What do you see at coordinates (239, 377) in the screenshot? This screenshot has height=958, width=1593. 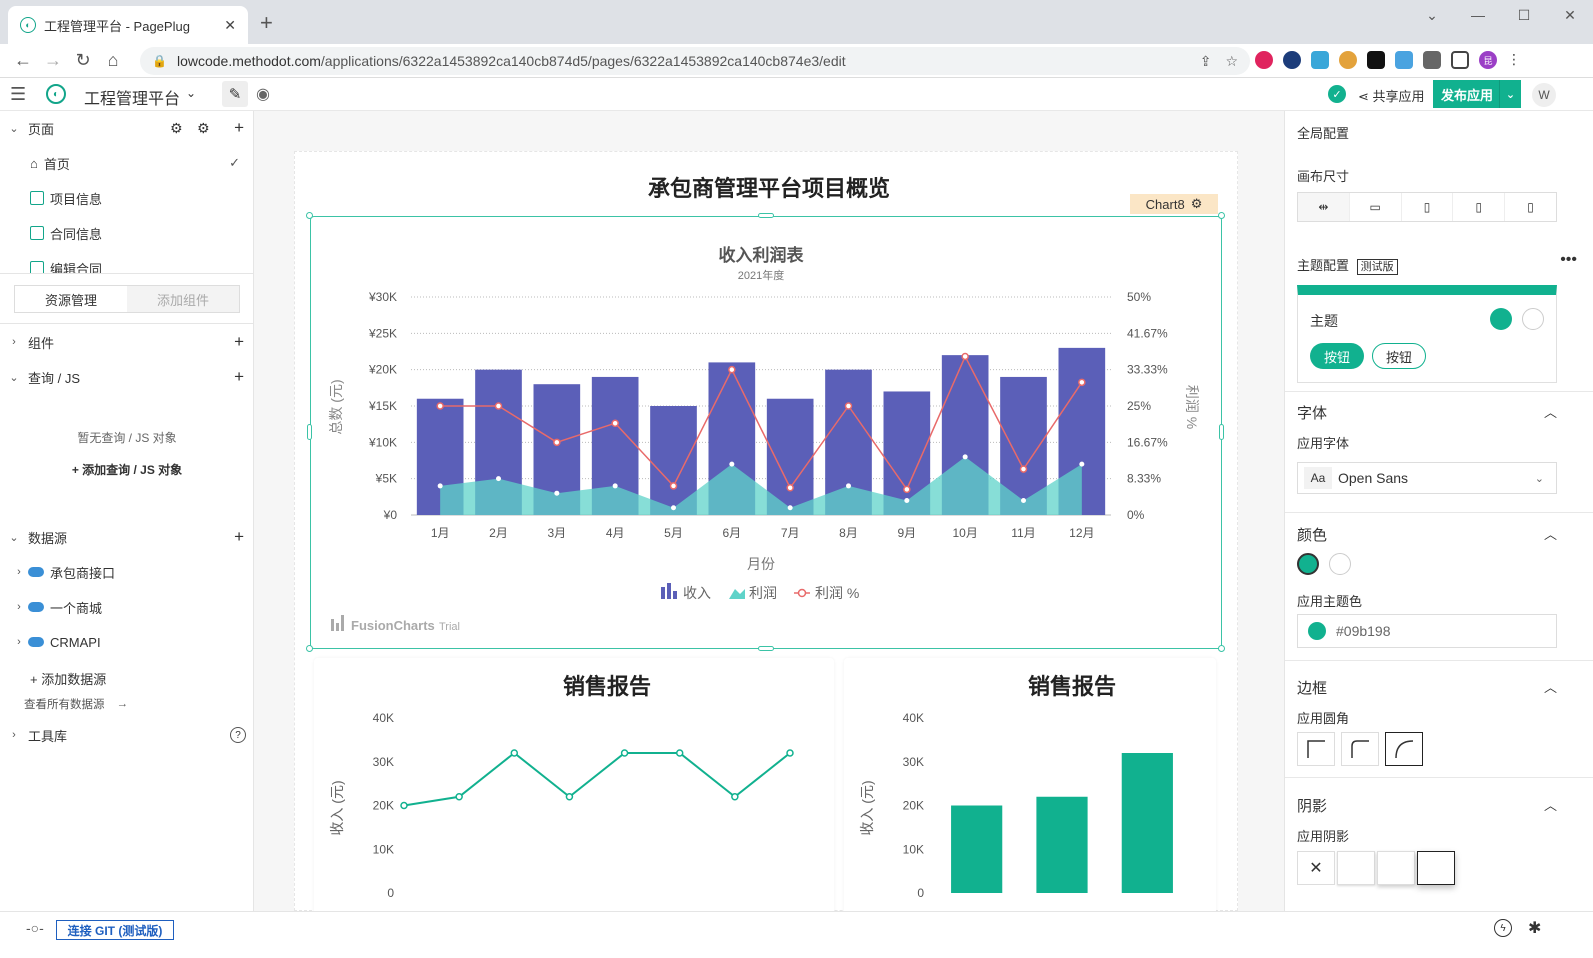 I see `add-query-plus-icon: +` at bounding box center [239, 377].